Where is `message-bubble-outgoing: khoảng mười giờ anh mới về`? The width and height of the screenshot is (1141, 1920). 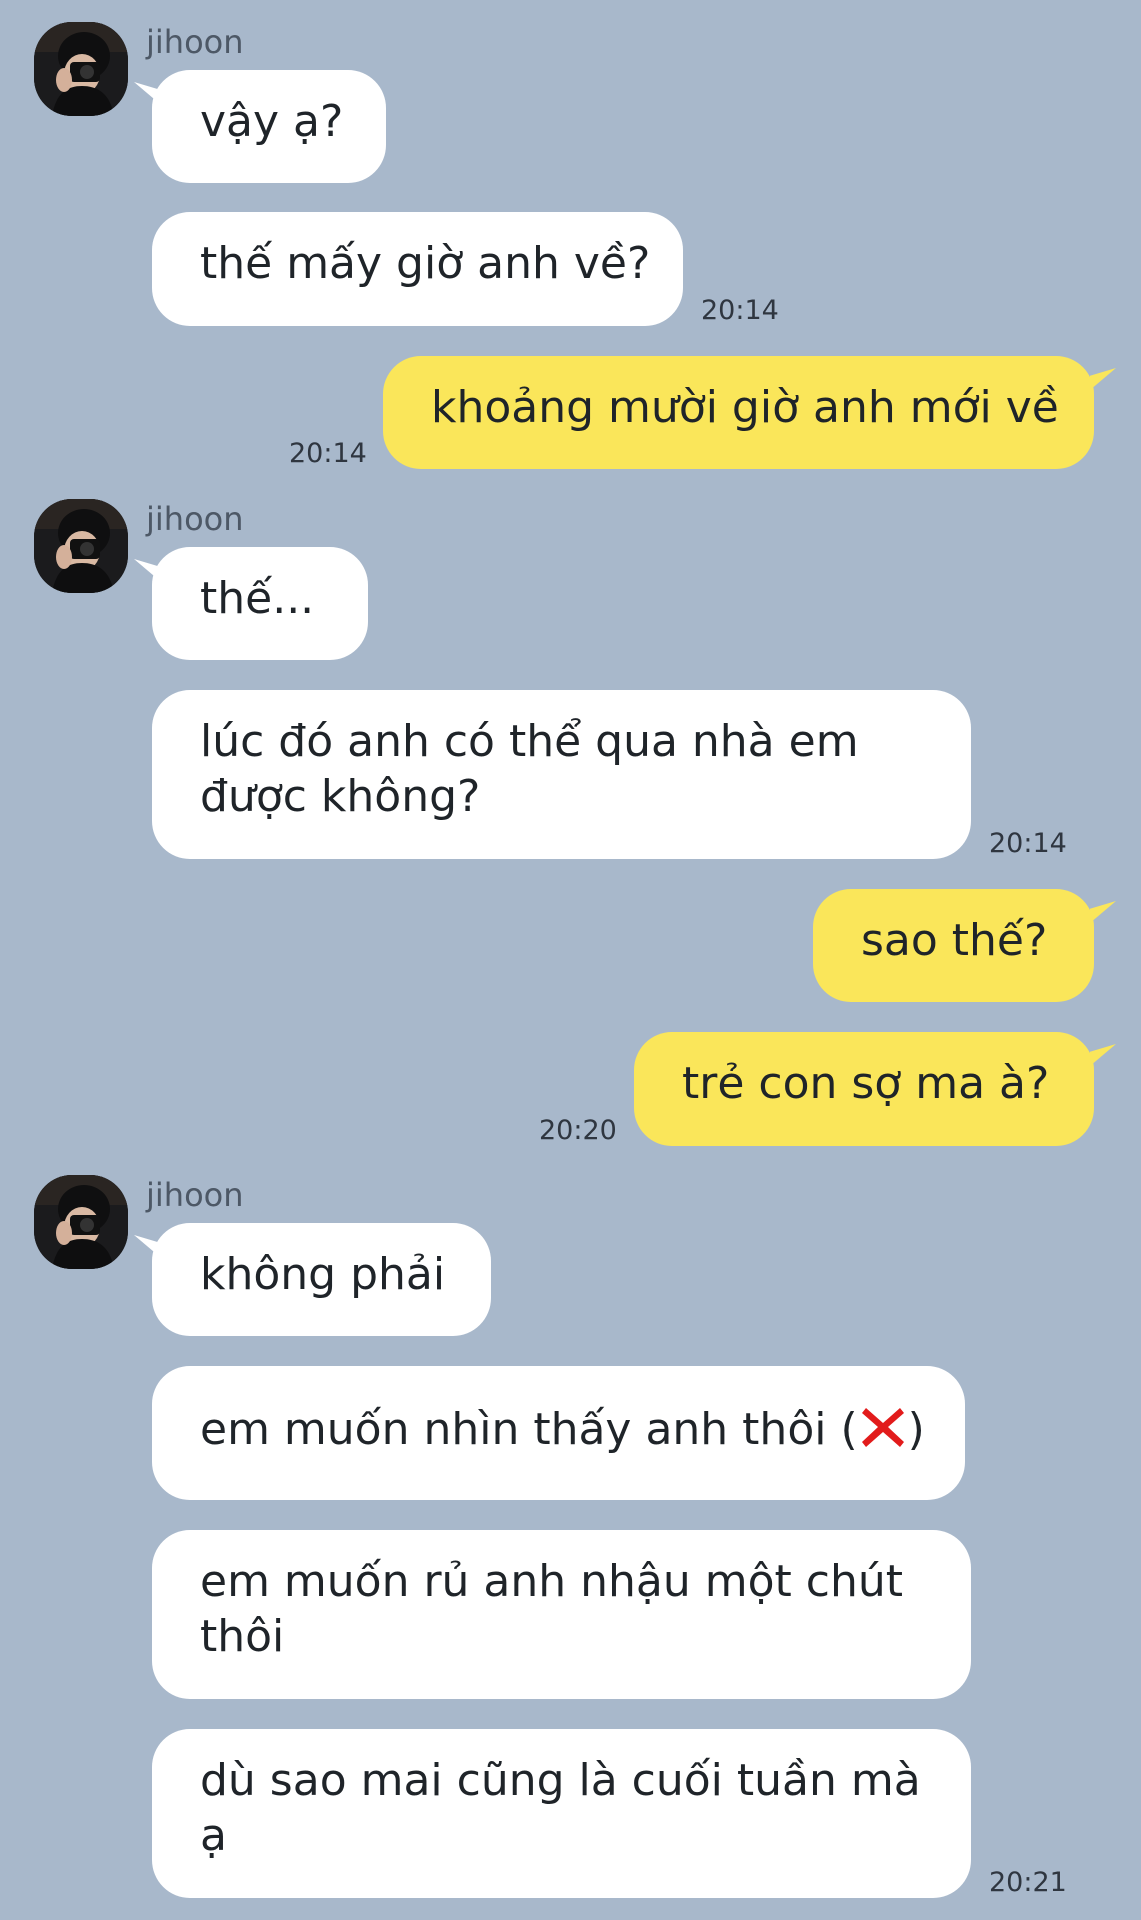
message-bubble-outgoing: khoảng mười giờ anh mới về is located at coordinates (738, 412).